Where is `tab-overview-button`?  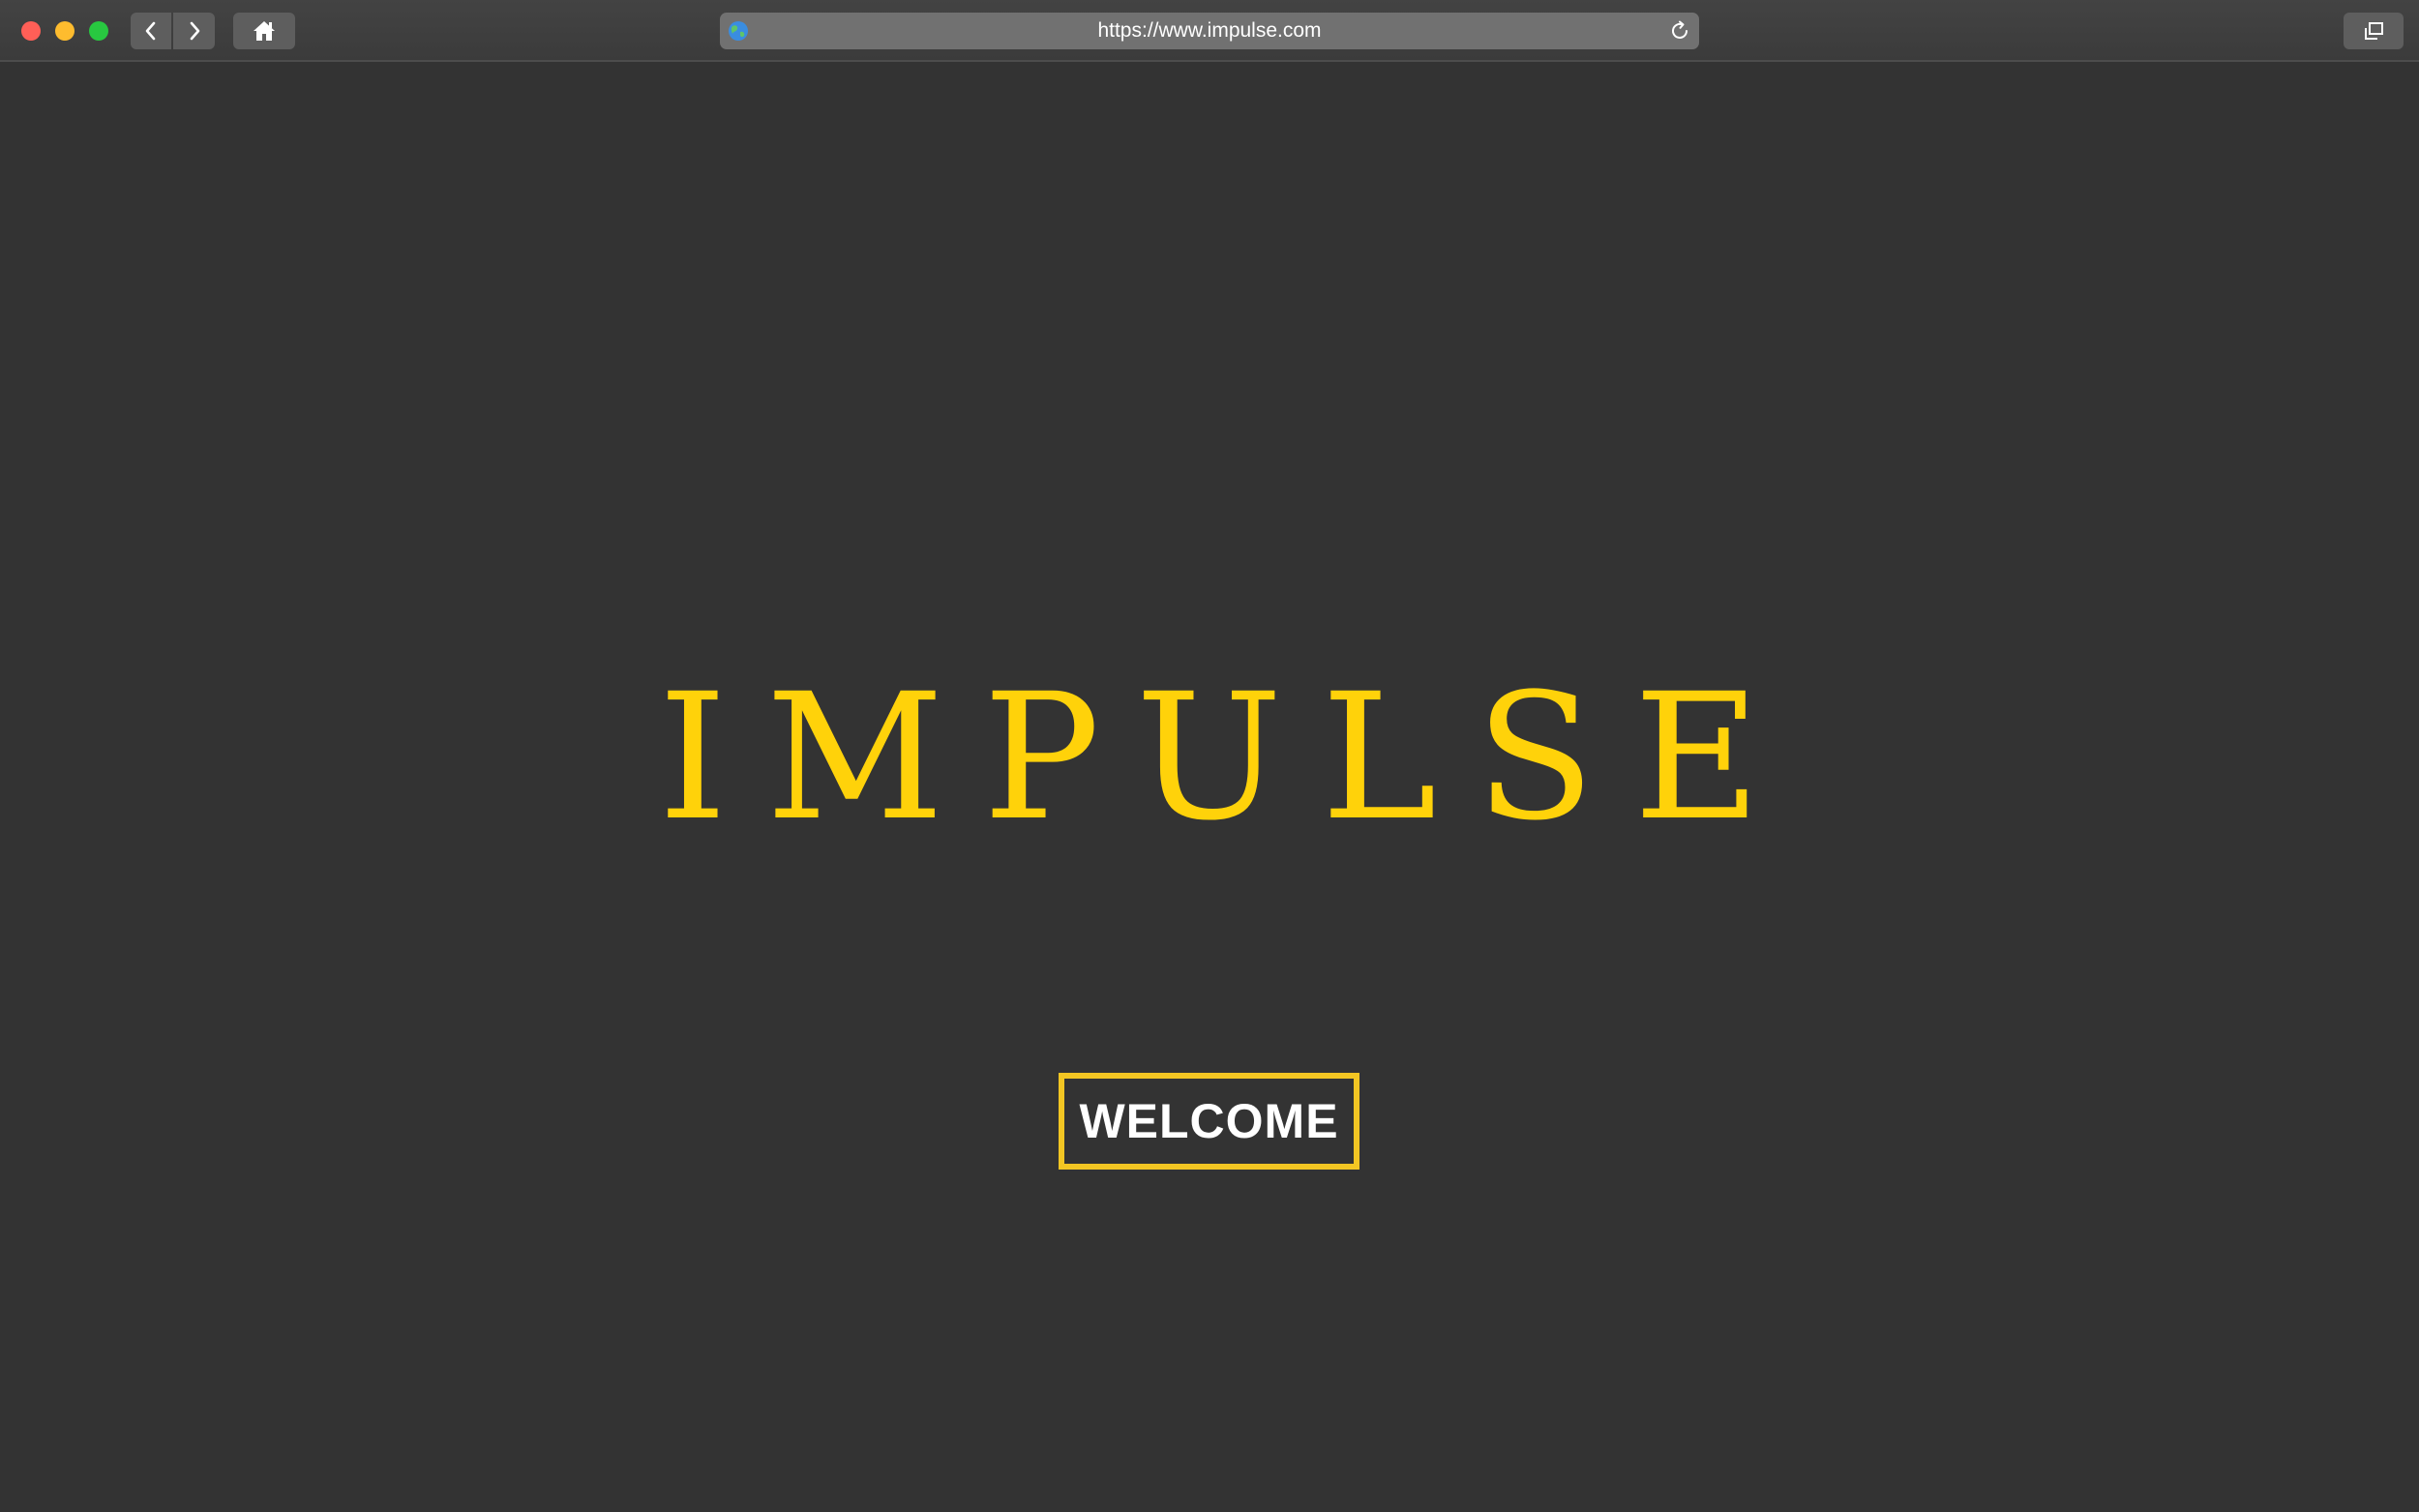 tab-overview-button is located at coordinates (2374, 31).